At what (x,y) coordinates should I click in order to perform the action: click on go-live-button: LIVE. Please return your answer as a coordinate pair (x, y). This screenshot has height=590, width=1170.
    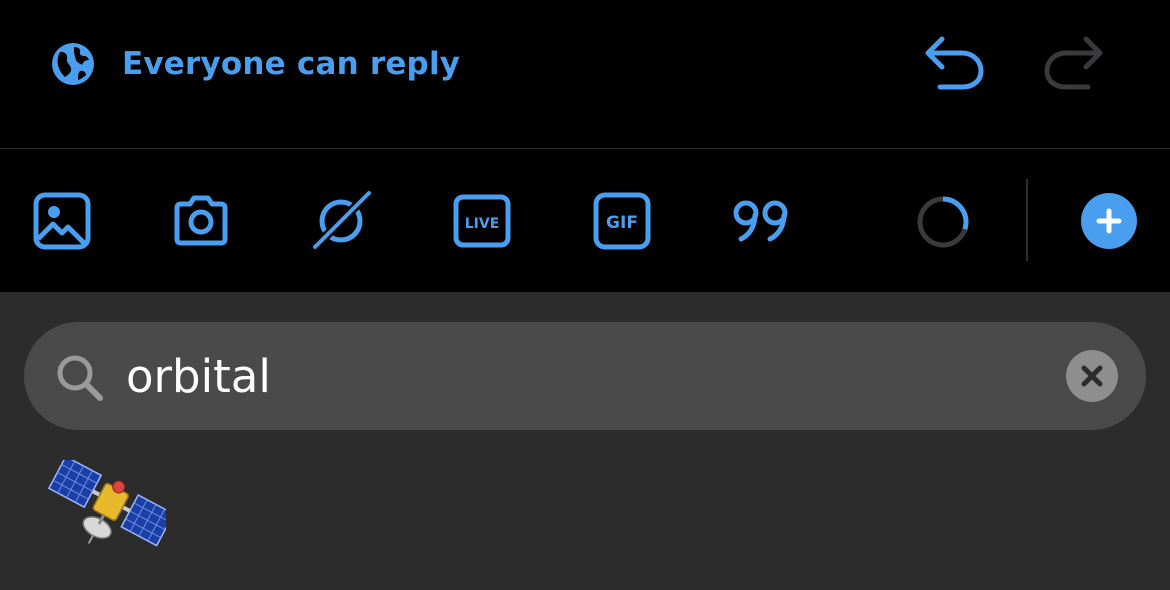
    Looking at the image, I should click on (482, 221).